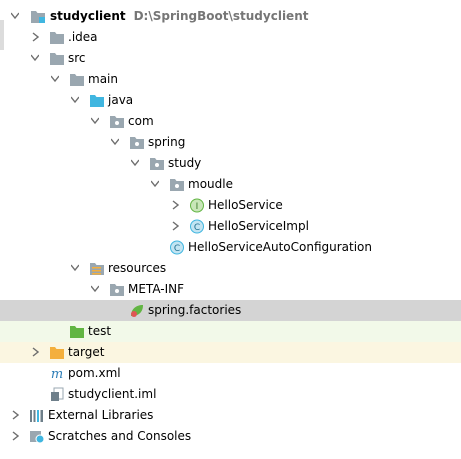 Image resolution: width=461 pixels, height=459 pixels. I want to click on tree-item-idea: .idea, so click(230, 37).